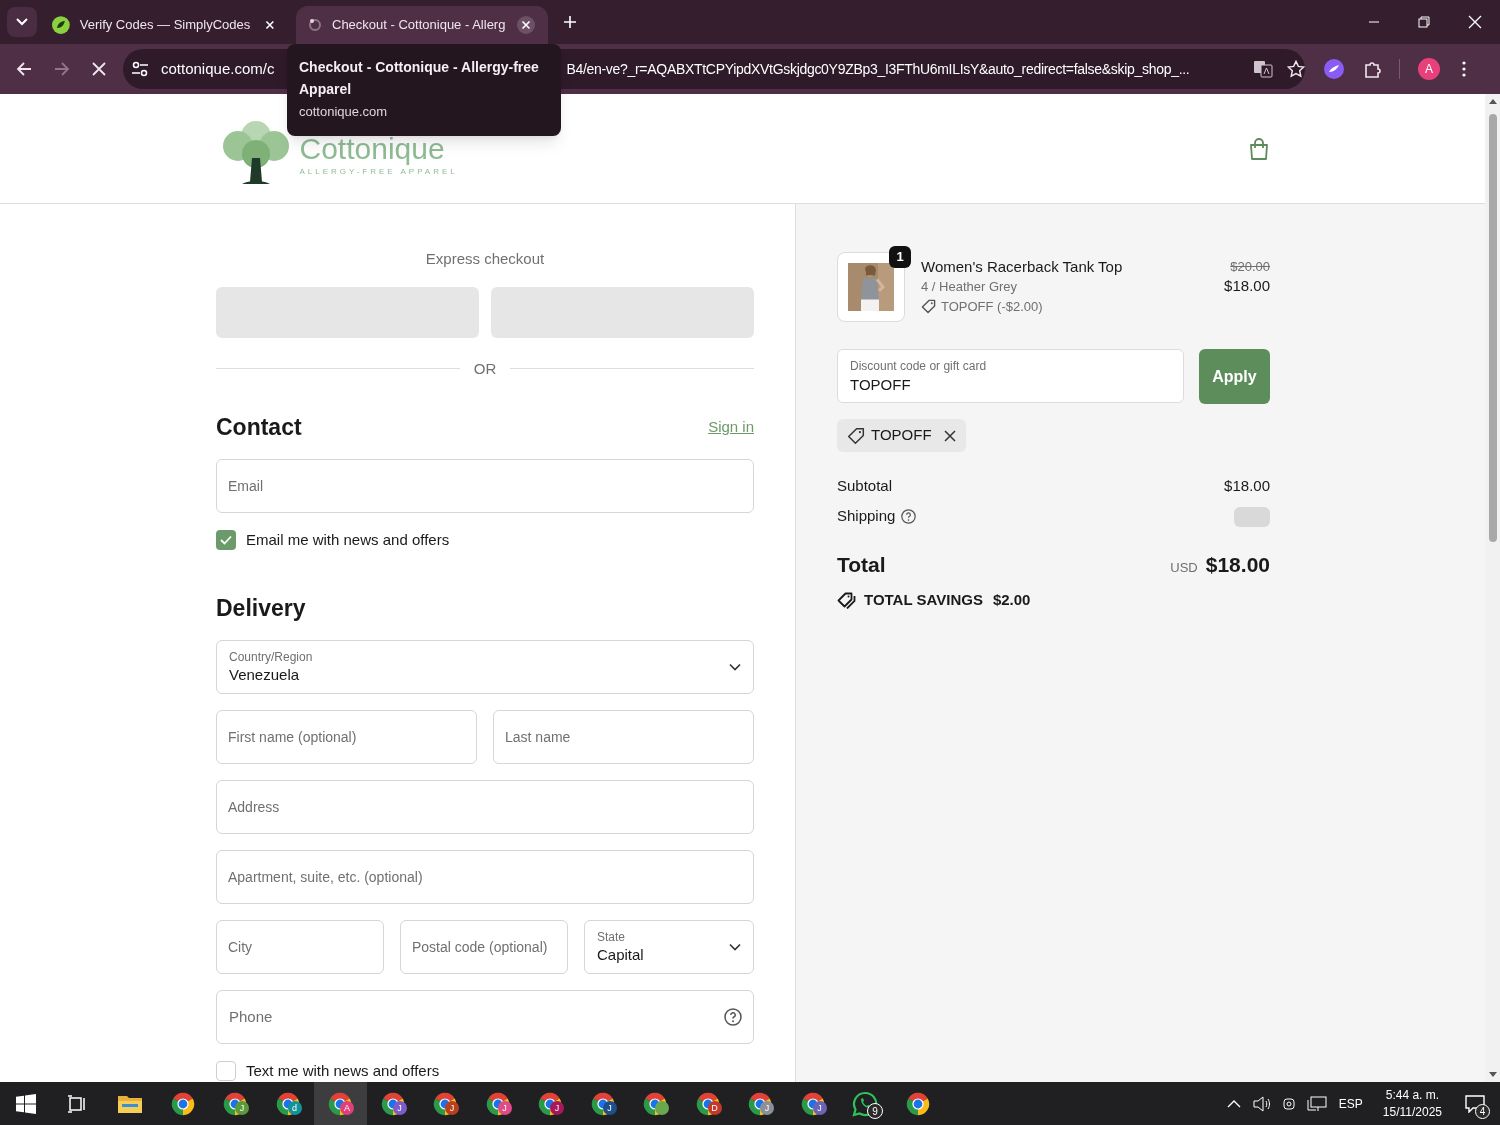 This screenshot has width=1500, height=1125. What do you see at coordinates (1184, 568) in the screenshot?
I see `currency-code: USD` at bounding box center [1184, 568].